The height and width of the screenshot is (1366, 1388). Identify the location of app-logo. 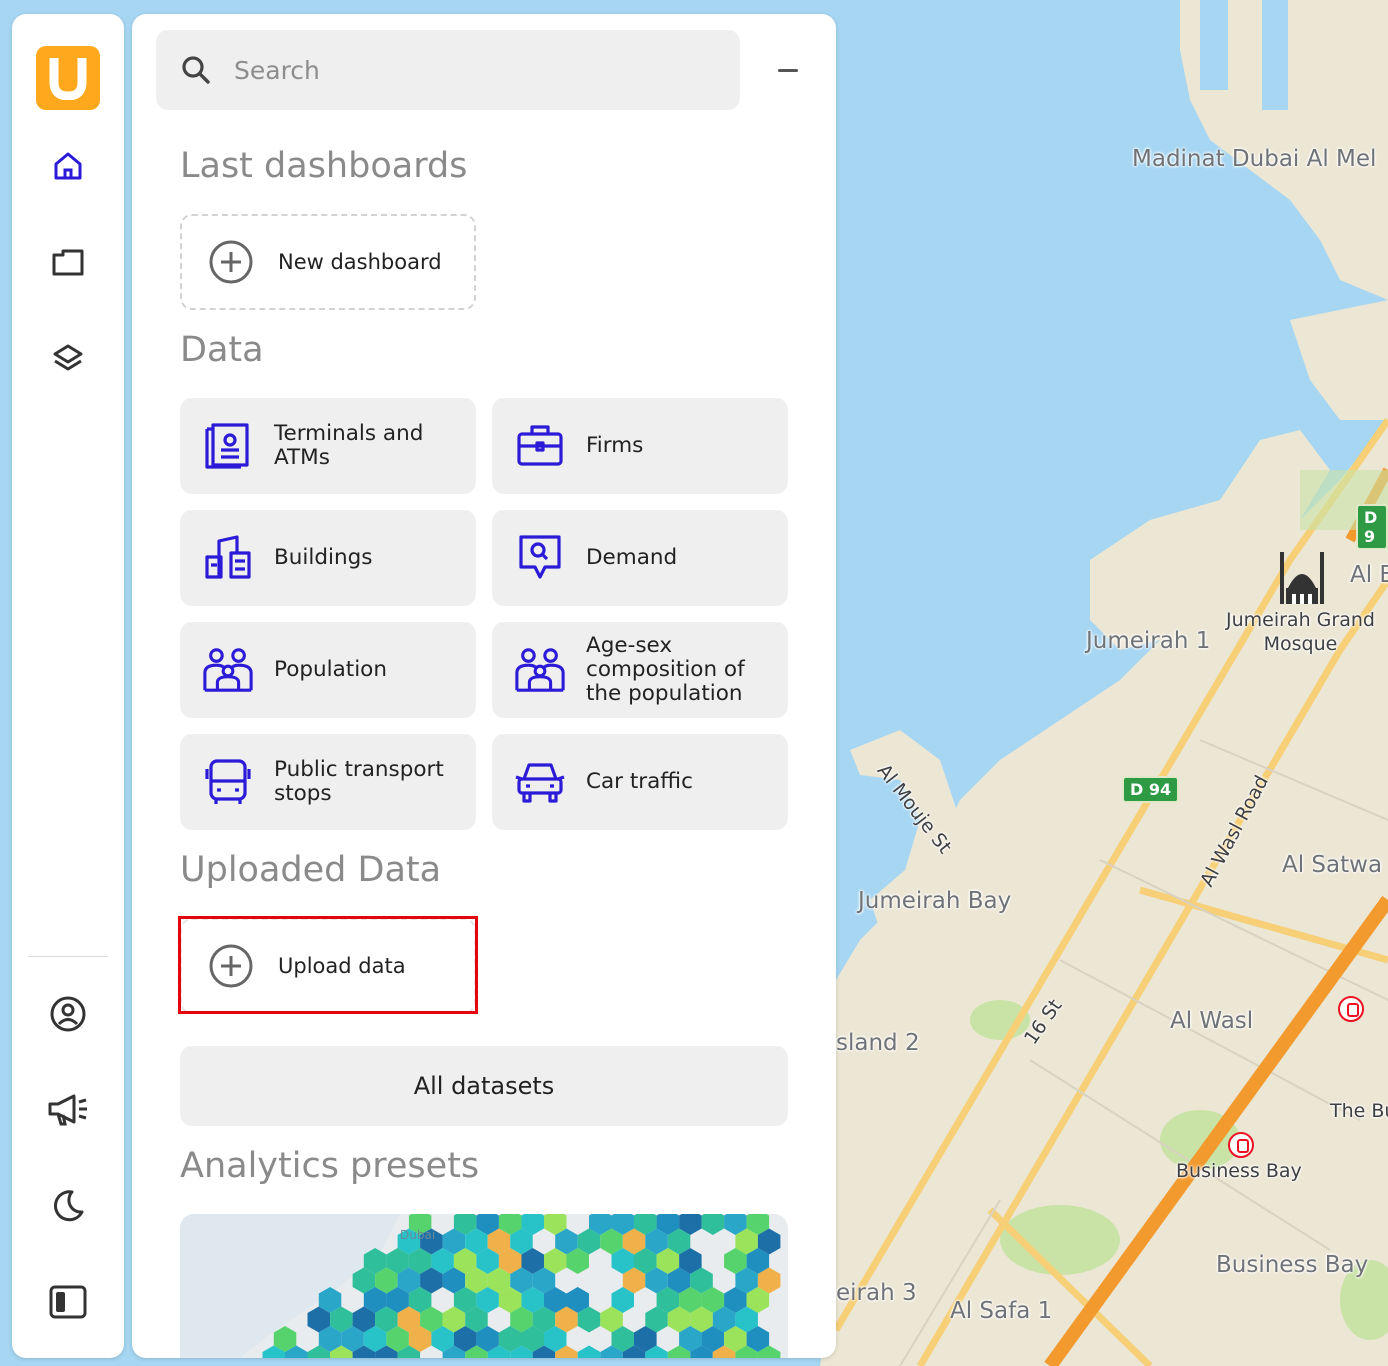
(68, 78).